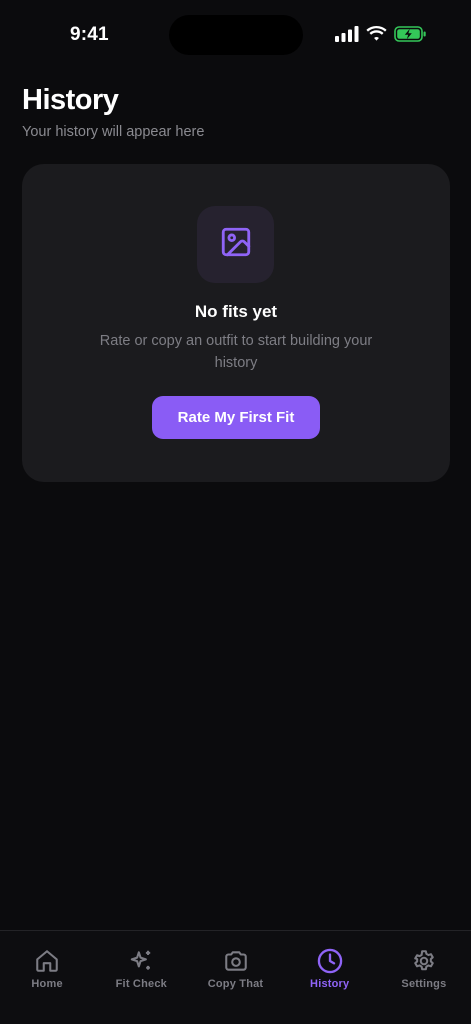  I want to click on status-bar: 9:41, so click(235, 35).